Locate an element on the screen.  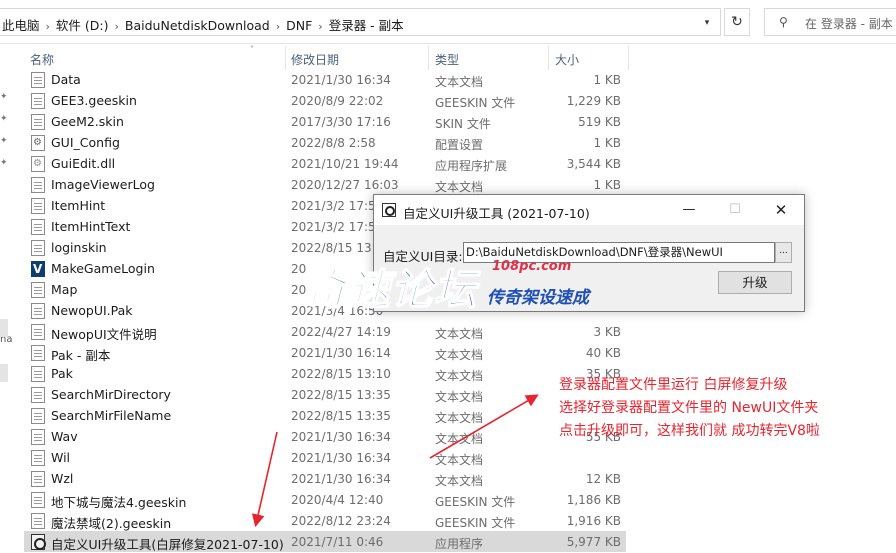
annotation-line: 点击升级即可，这样我们就 成功转完V8啦 is located at coordinates (689, 431).